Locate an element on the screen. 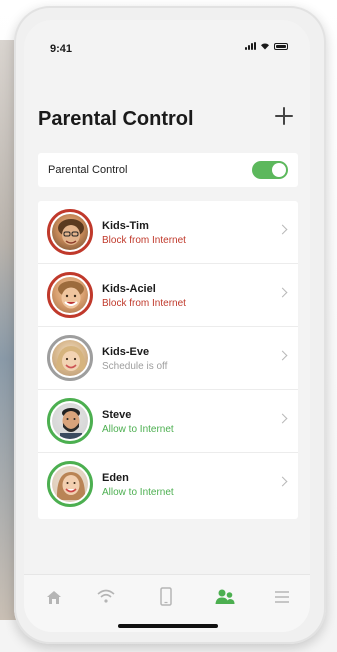 The width and height of the screenshot is (337, 652). profile-item-eden: Eden Allow to Internet is located at coordinates (168, 484).